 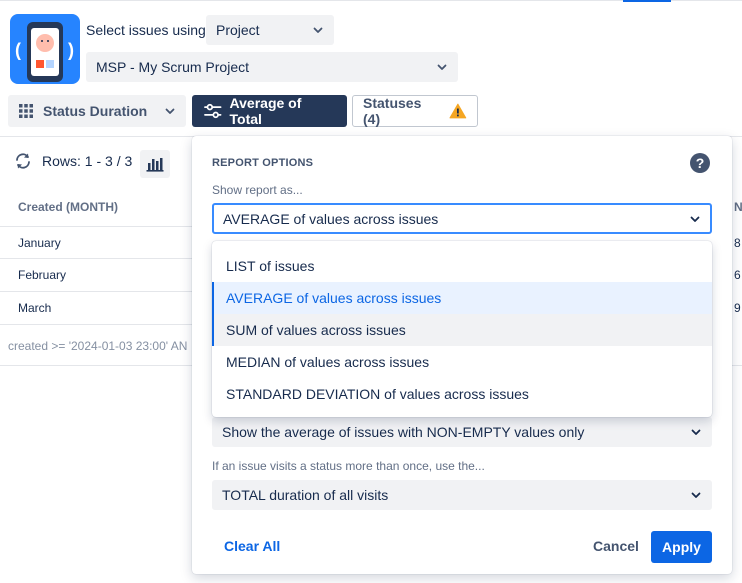 What do you see at coordinates (647, 1) in the screenshot?
I see `active-tab-indicator` at bounding box center [647, 1].